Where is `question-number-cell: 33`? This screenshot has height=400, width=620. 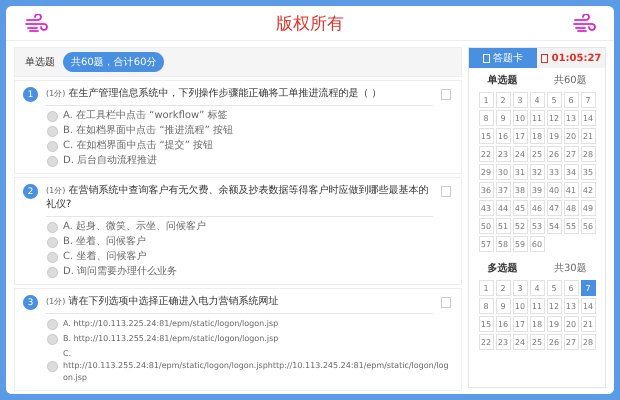
question-number-cell: 33 is located at coordinates (554, 172).